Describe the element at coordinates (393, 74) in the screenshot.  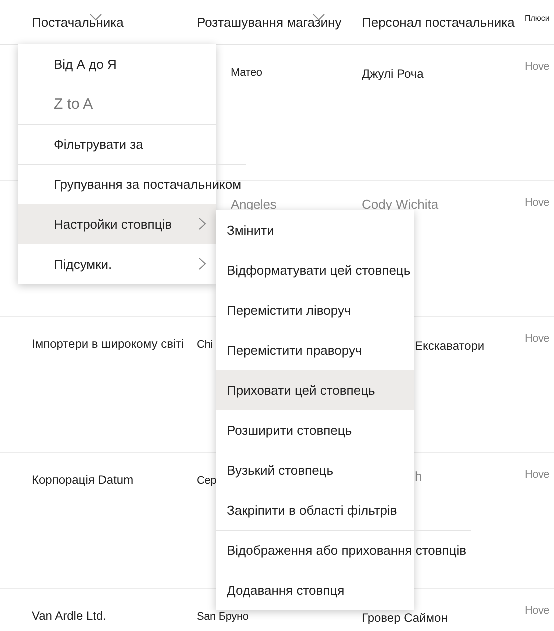
I see `table-cell: Джулі Роча` at that location.